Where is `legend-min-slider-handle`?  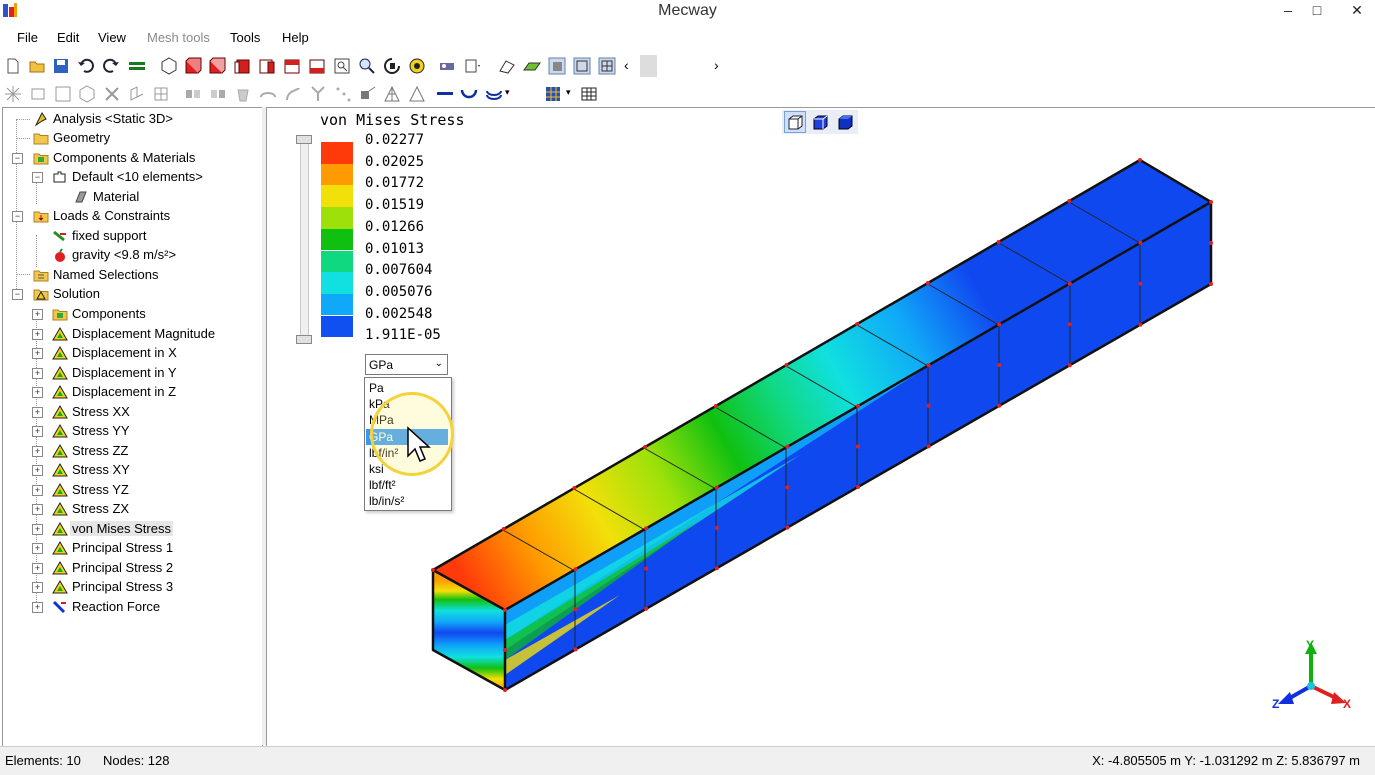
legend-min-slider-handle is located at coordinates (304, 339).